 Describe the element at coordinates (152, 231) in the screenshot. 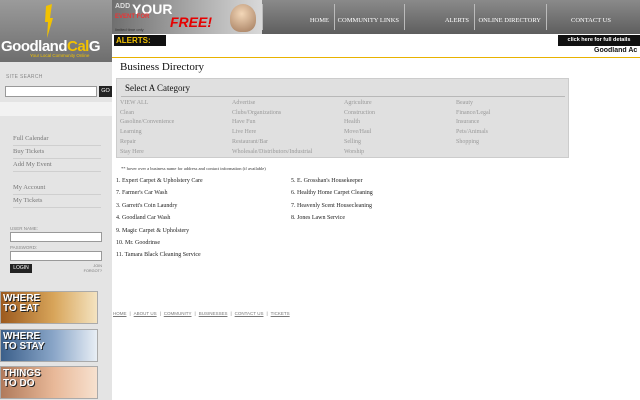

I see `business-link: 9. Magic Carpet & Upholstery` at that location.